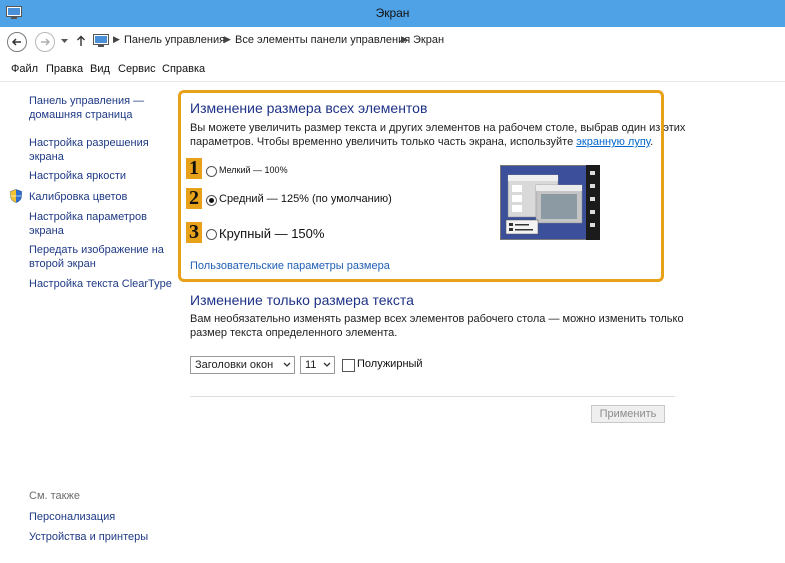 This screenshot has width=785, height=563. I want to click on magnifier-link: экранную лупу, so click(613, 142).